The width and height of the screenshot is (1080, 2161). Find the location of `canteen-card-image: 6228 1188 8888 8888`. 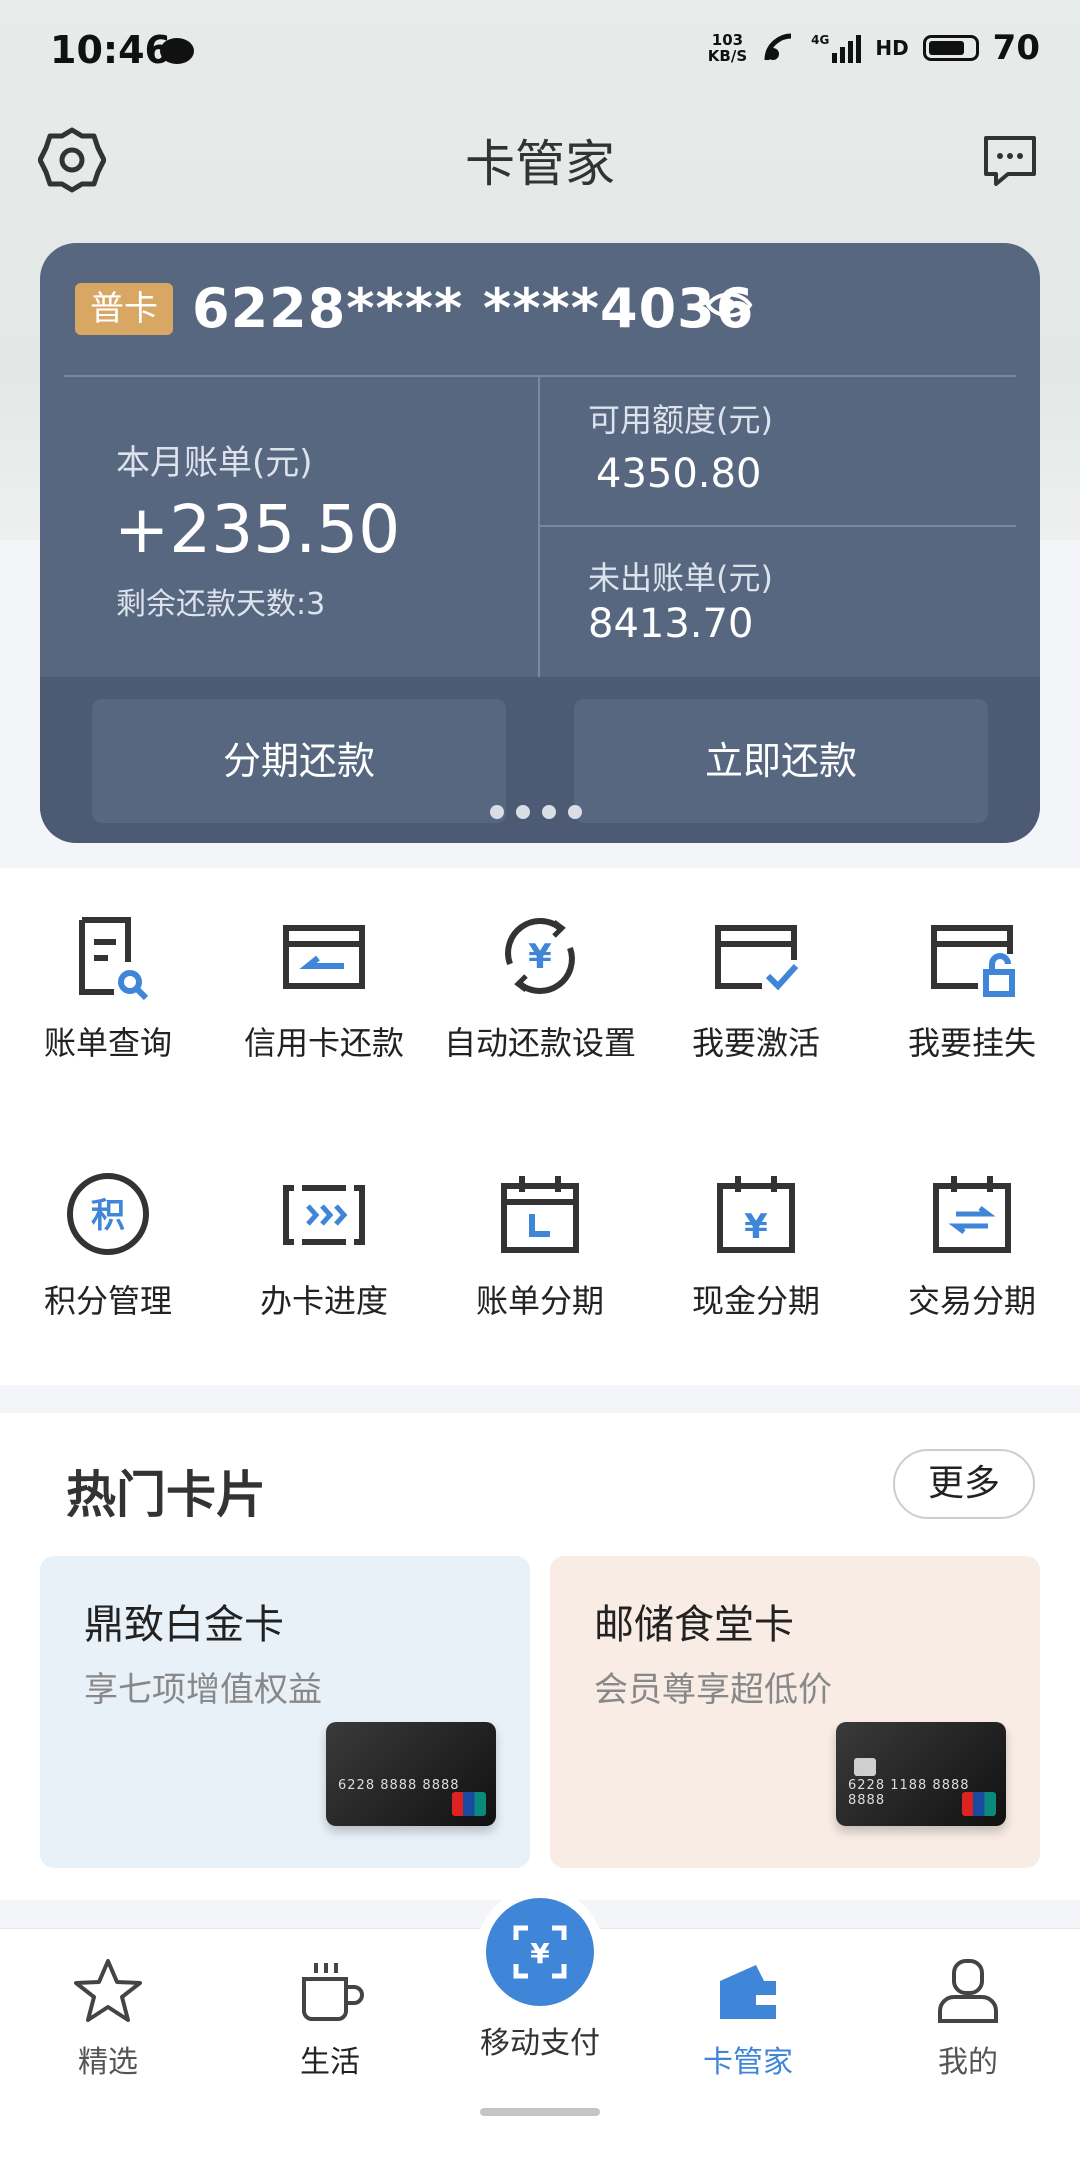

canteen-card-image: 6228 1188 8888 8888 is located at coordinates (921, 1774).